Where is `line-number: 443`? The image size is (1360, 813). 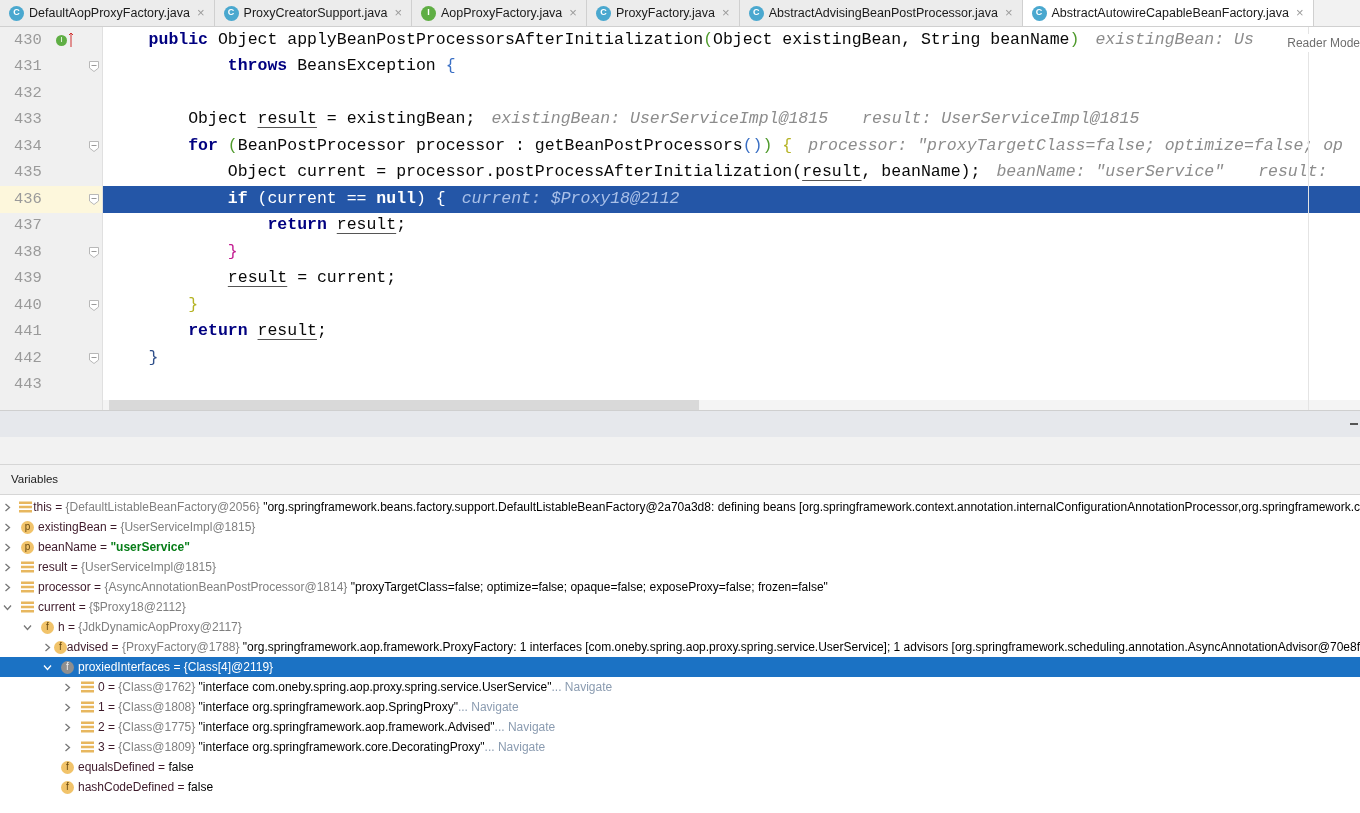 line-number: 443 is located at coordinates (28, 385).